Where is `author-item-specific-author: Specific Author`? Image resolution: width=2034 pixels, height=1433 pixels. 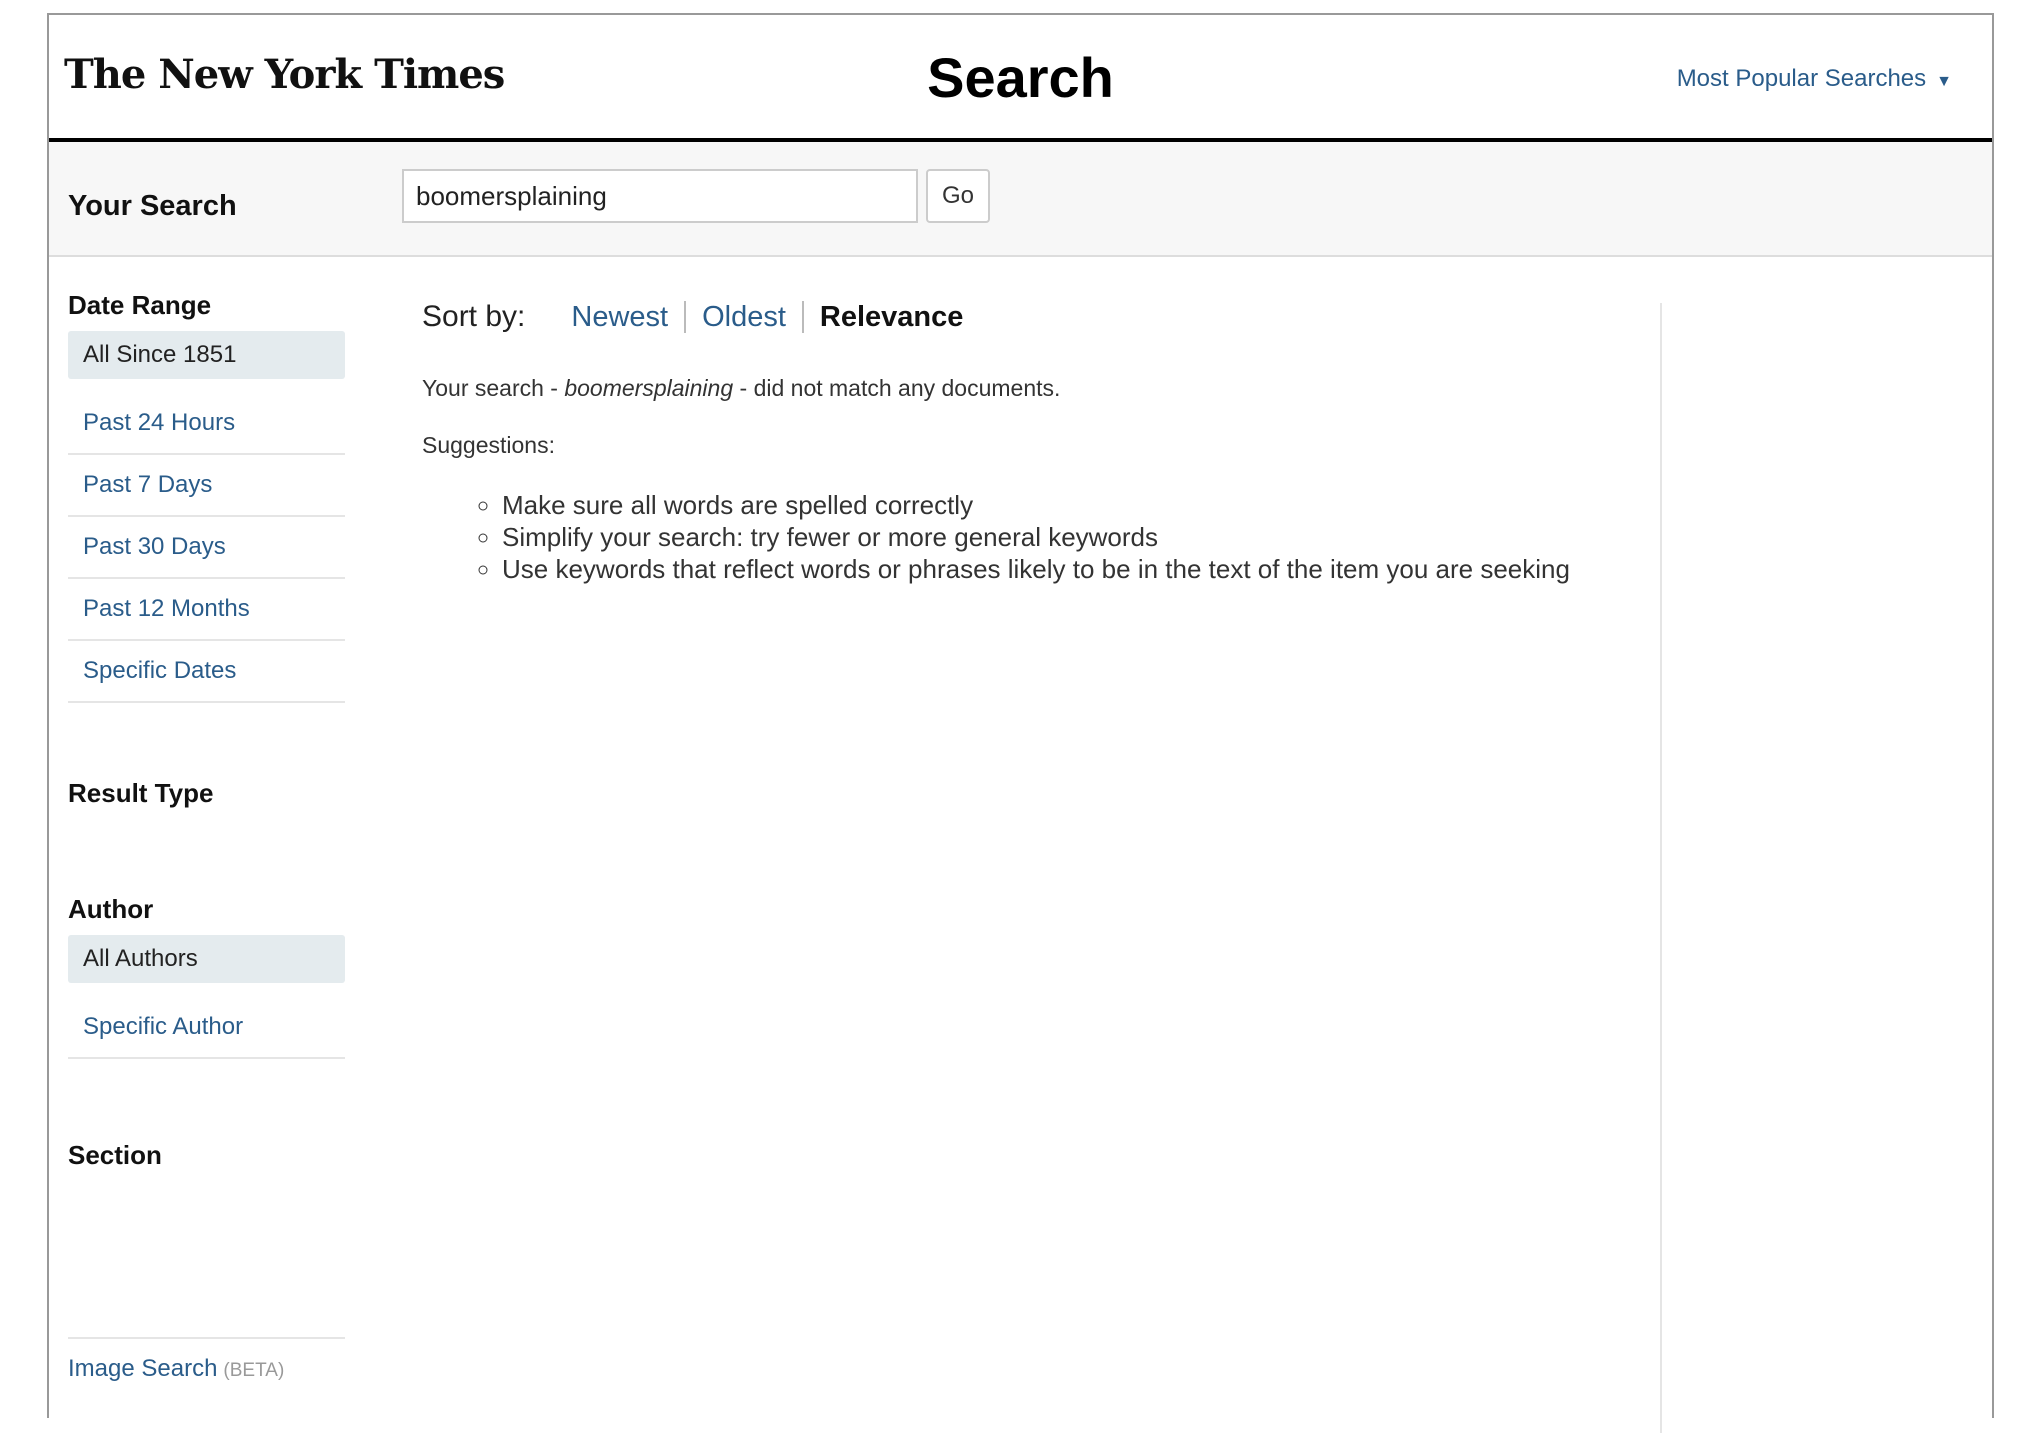
author-item-specific-author: Specific Author is located at coordinates (206, 1028).